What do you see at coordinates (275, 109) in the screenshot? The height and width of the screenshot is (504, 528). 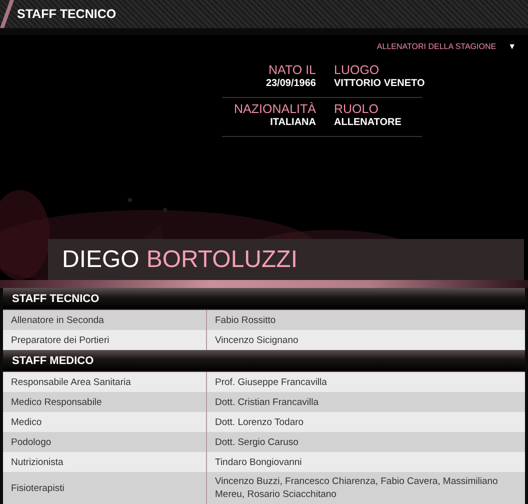 I see `fact-label: NAZIONALITÀ` at bounding box center [275, 109].